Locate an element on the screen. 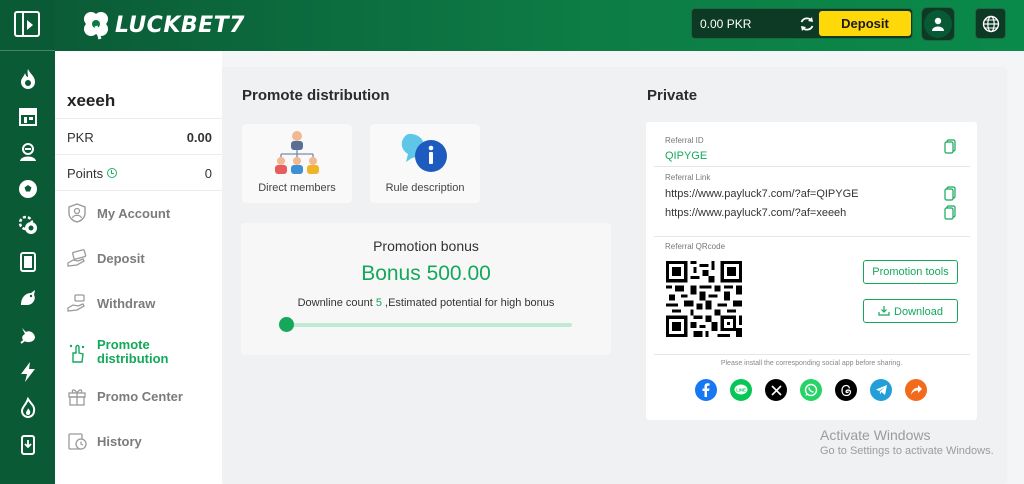  sidebar-item-history: History is located at coordinates (138, 441).